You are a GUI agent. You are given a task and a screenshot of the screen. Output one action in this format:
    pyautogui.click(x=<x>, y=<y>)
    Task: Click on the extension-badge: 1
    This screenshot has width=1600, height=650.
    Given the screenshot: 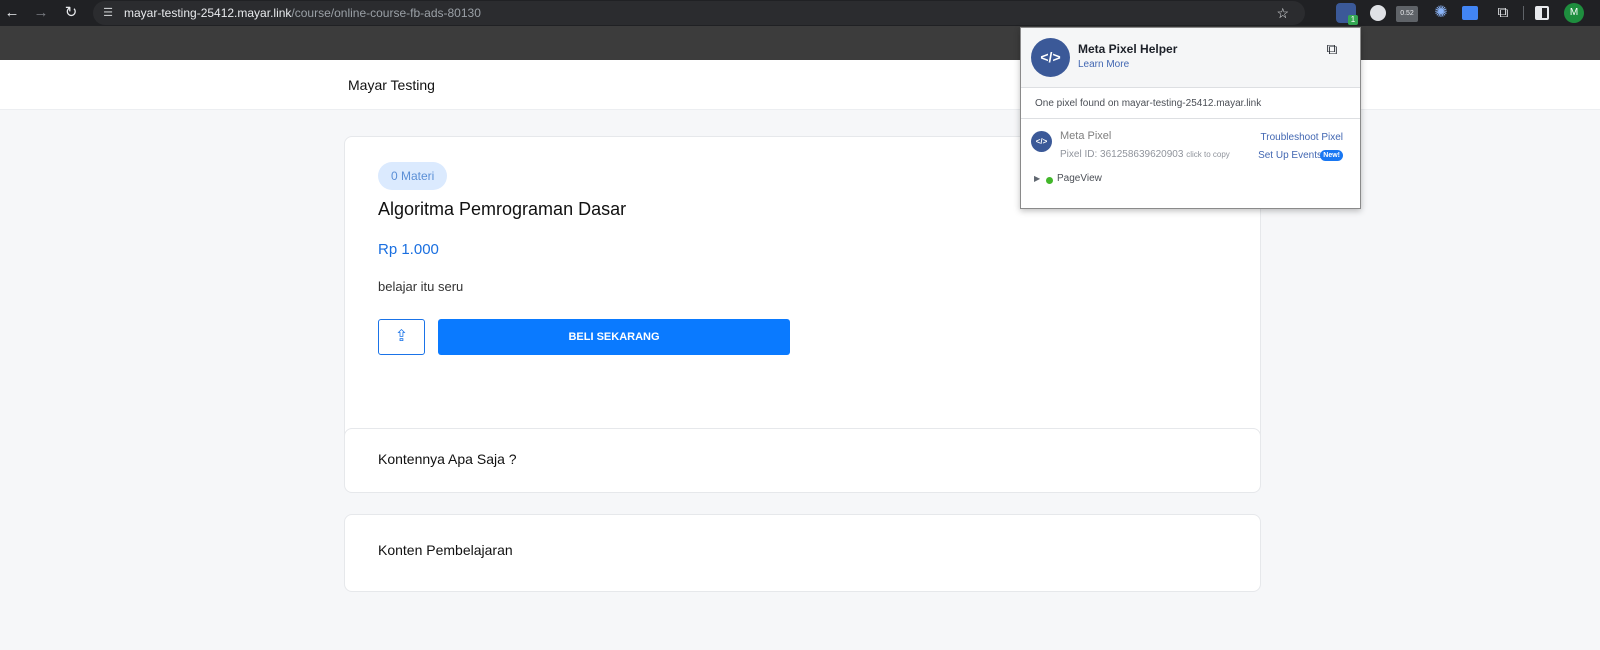 What is the action you would take?
    pyautogui.click(x=1353, y=20)
    